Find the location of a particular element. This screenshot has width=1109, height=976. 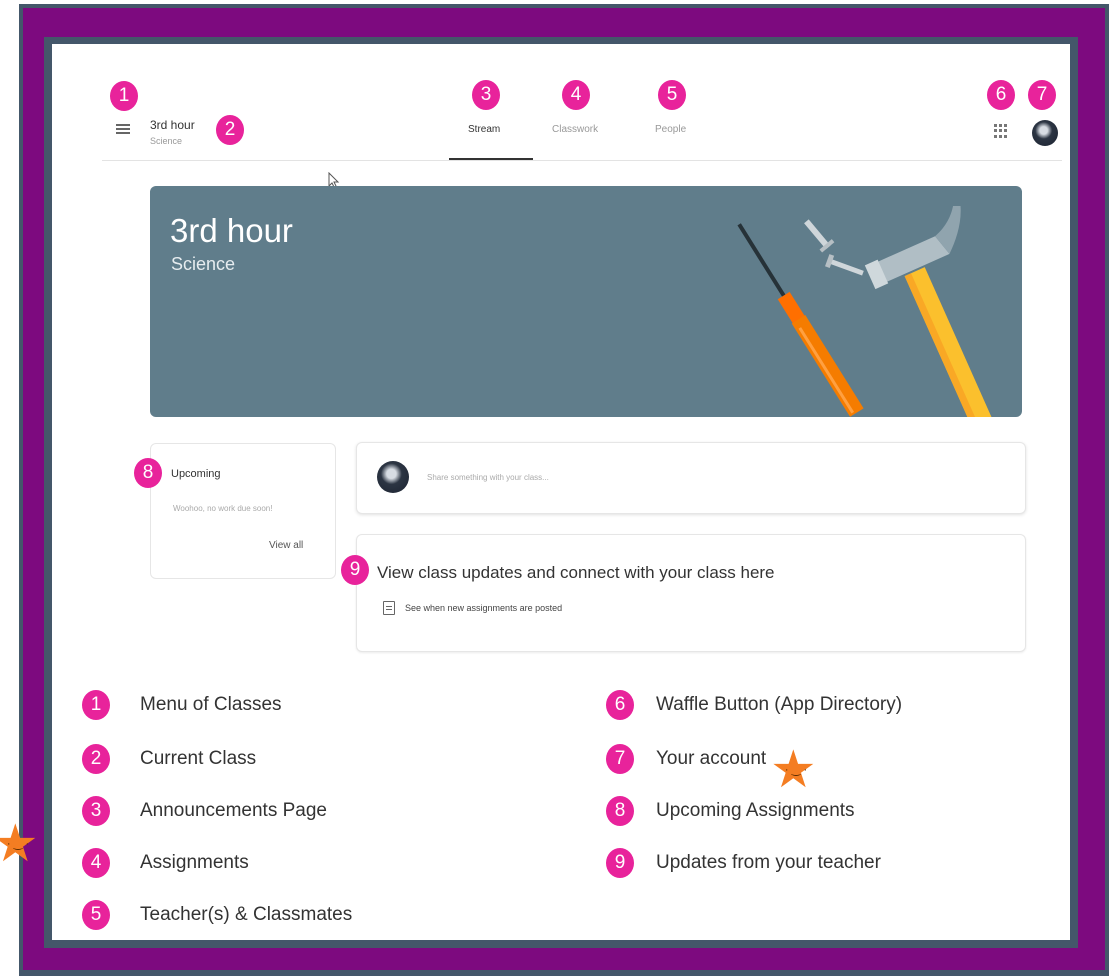

callout-5: 5 is located at coordinates (672, 95).